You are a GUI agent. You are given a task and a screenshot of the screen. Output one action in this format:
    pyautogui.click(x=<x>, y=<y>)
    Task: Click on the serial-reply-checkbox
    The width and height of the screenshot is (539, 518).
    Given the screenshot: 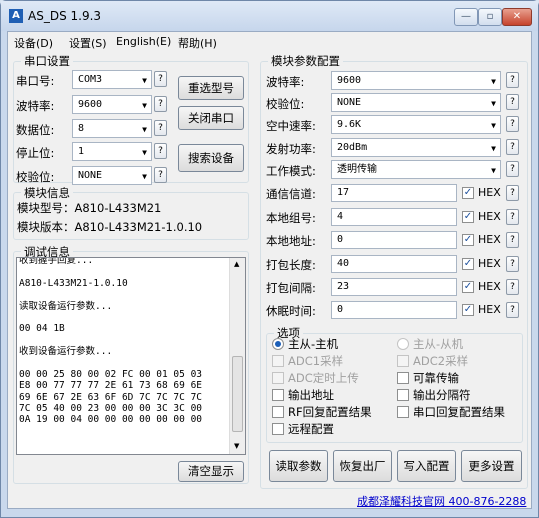 What is the action you would take?
    pyautogui.click(x=403, y=412)
    